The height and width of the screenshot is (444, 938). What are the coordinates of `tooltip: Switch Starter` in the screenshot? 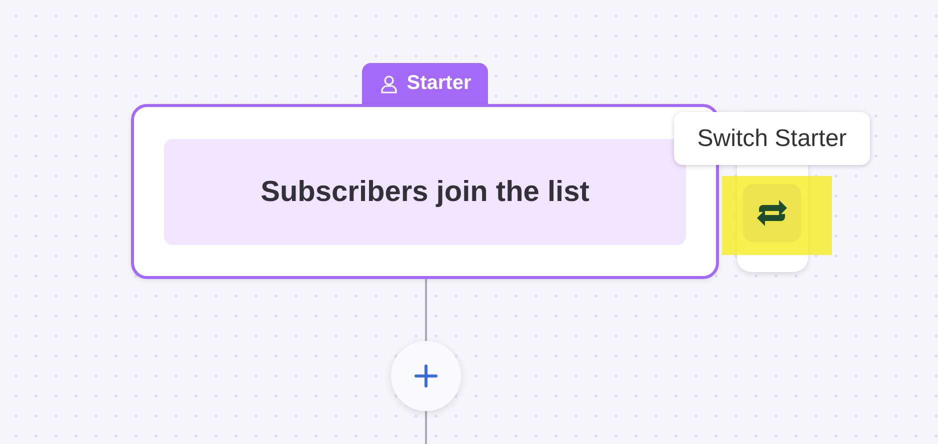 It's located at (772, 138).